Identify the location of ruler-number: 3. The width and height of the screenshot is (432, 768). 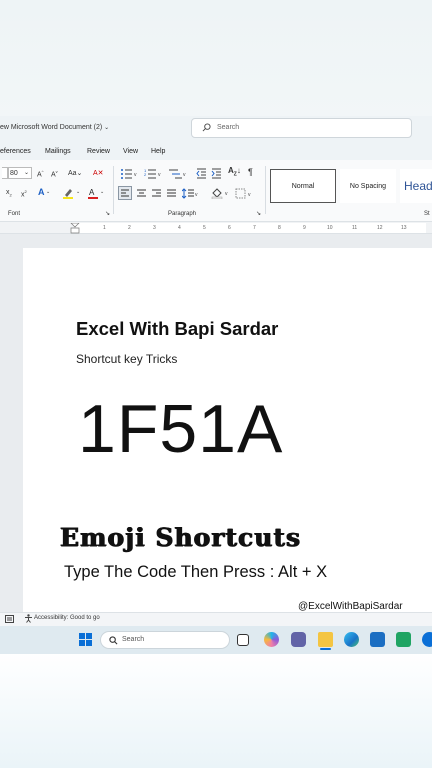
(154, 228).